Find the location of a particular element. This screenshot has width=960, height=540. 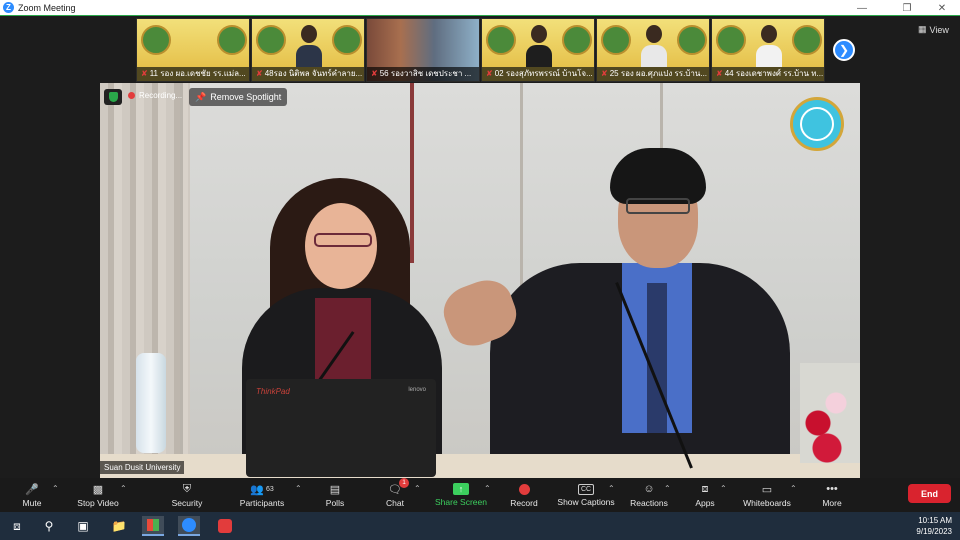

flower-arrangement is located at coordinates (830, 413).